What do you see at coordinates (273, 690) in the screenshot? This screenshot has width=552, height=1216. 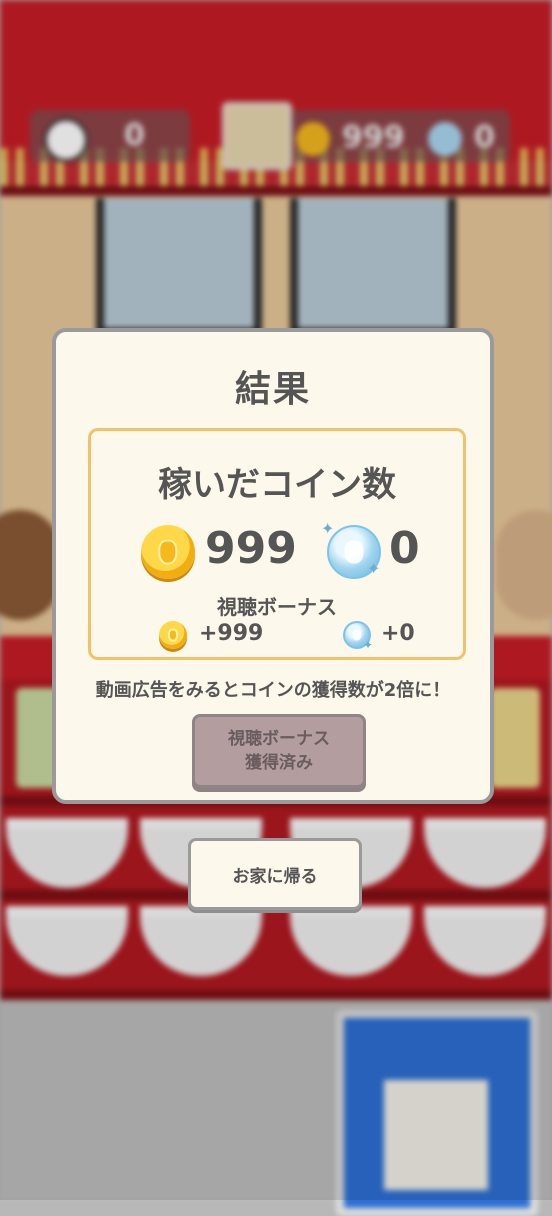 I see `ad-bonus-message: 動画広告をみるとコインの獲得数が2倍に！` at bounding box center [273, 690].